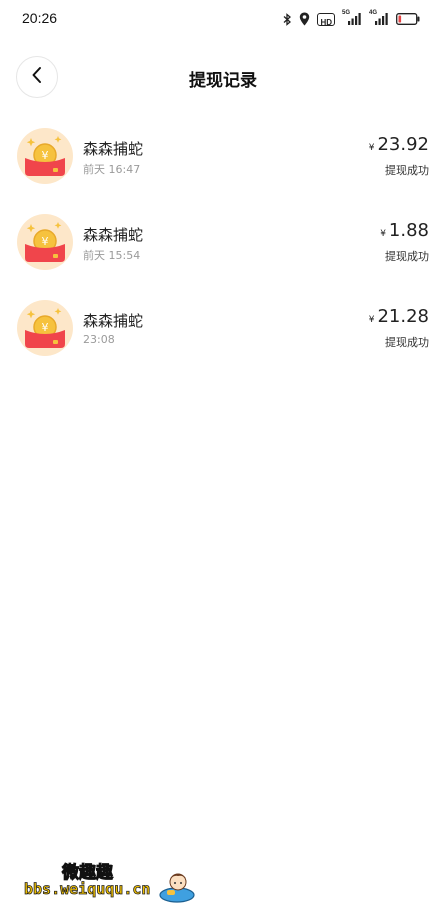  I want to click on record-time: 前天 15:54, so click(112, 255).